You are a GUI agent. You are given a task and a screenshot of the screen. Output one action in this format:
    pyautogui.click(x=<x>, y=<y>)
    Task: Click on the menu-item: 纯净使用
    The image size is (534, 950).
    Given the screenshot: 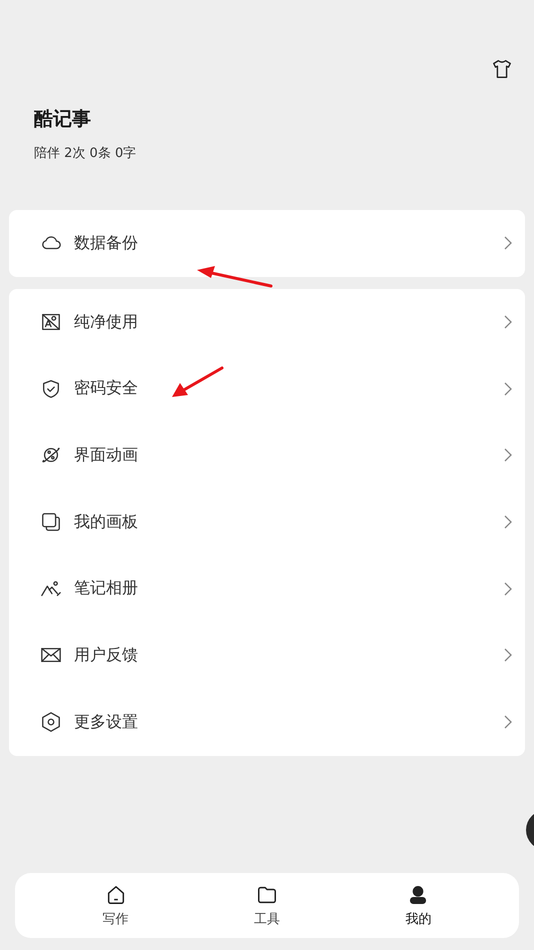 What is the action you would take?
    pyautogui.click(x=106, y=322)
    